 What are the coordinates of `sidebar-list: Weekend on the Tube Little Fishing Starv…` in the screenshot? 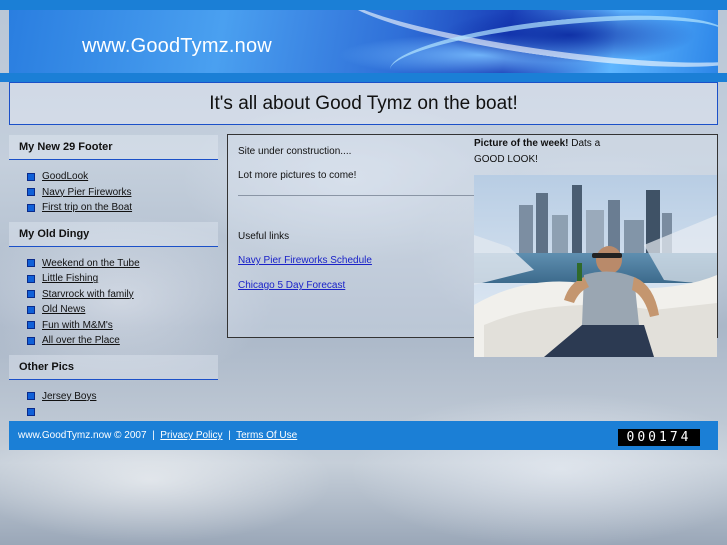 It's located at (113, 301).